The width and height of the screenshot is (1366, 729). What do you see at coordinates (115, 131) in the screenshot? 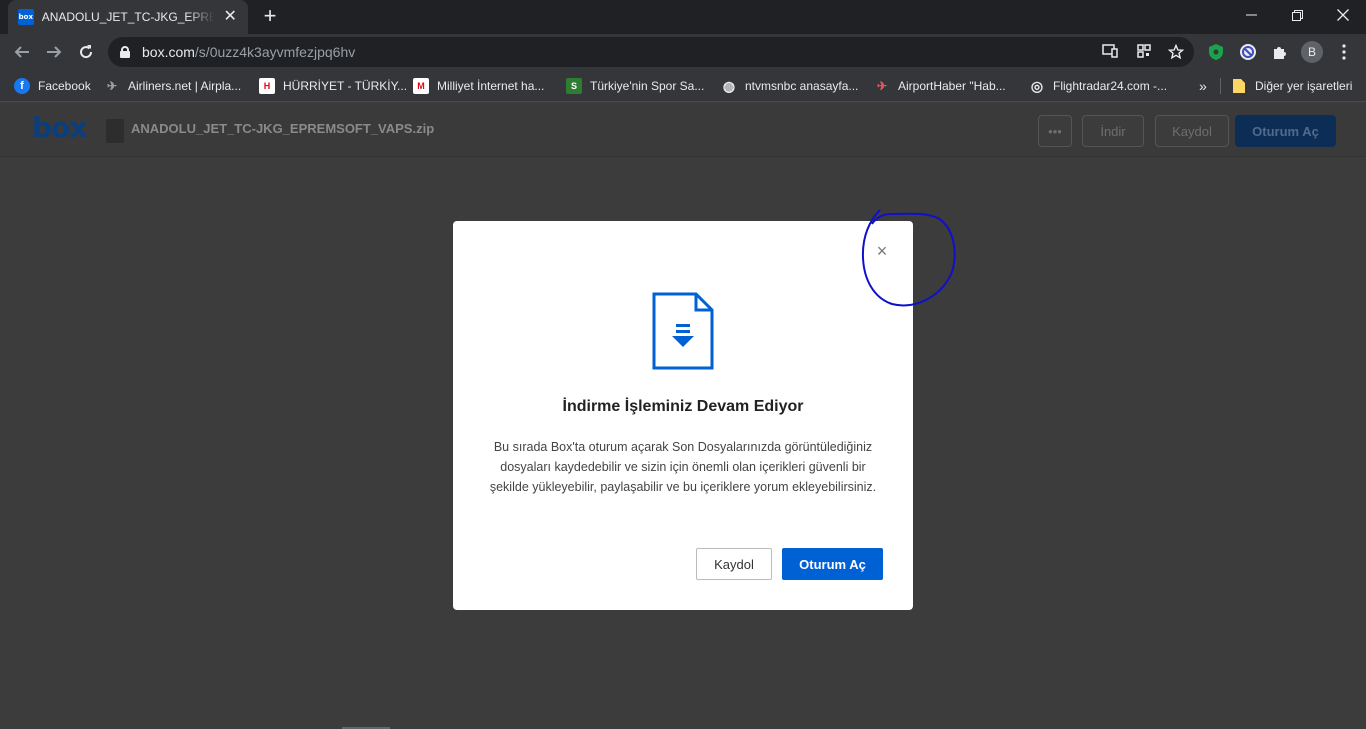
I see `zip-file-icon` at bounding box center [115, 131].